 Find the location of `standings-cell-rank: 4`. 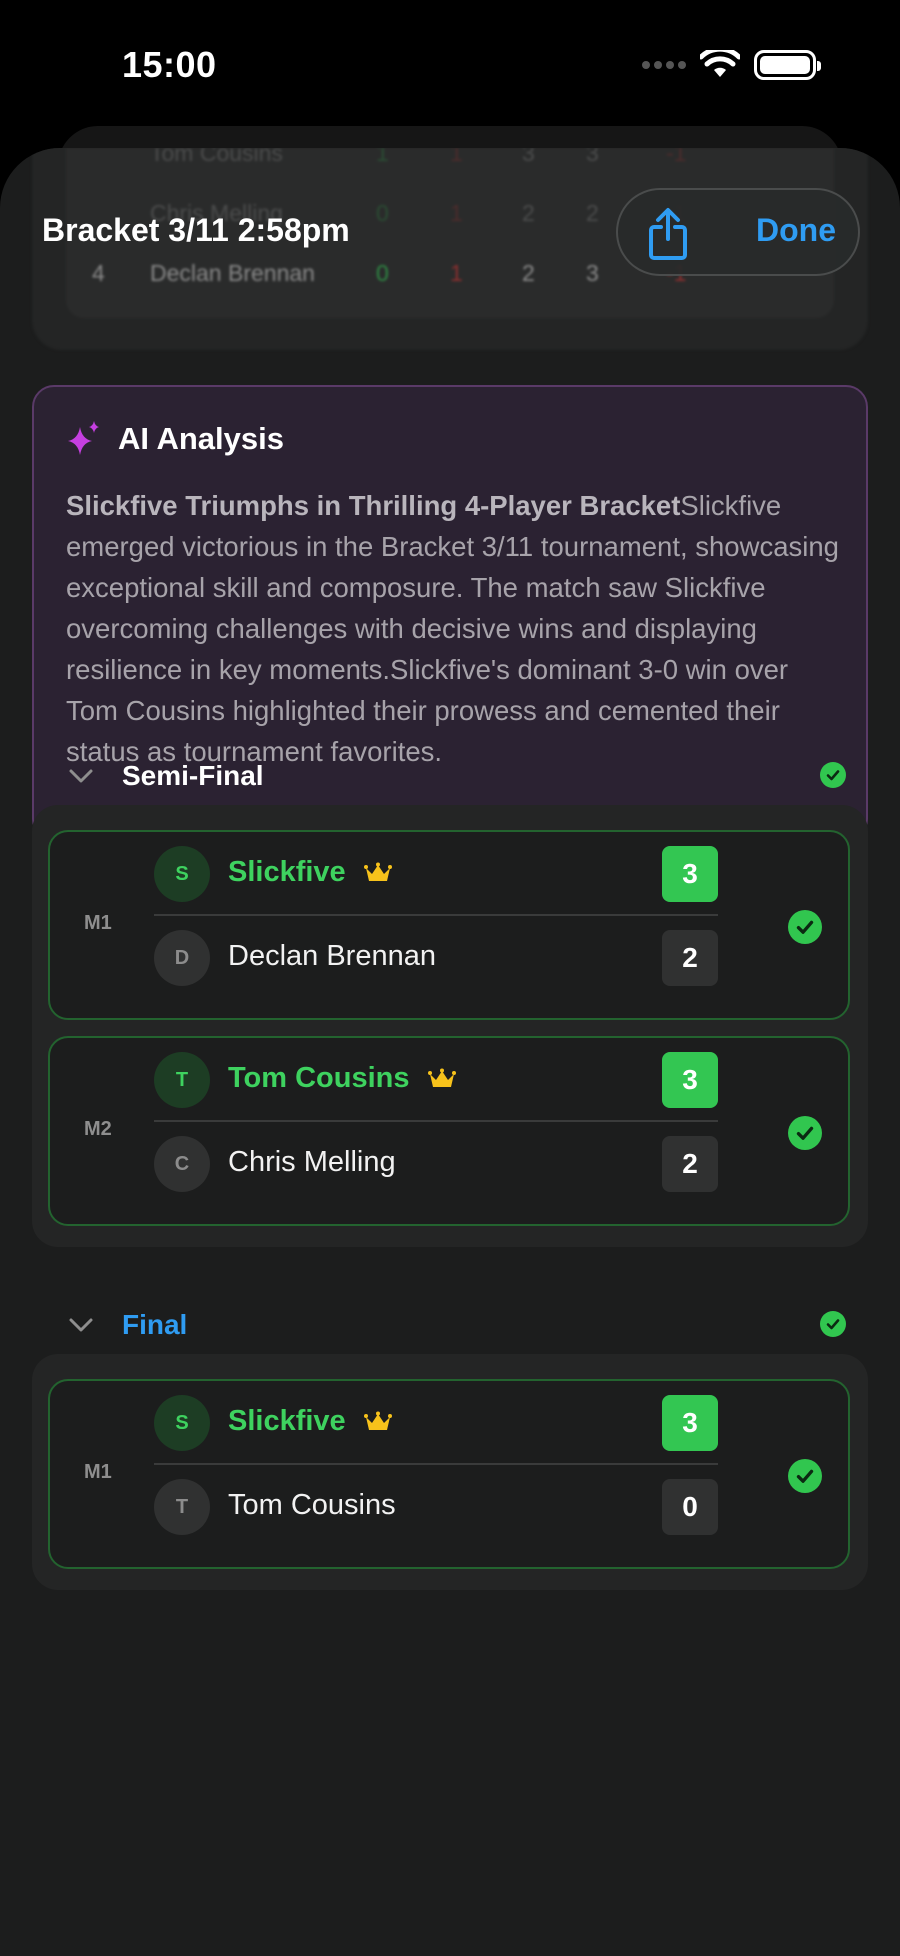

standings-cell-rank: 4 is located at coordinates (98, 273).